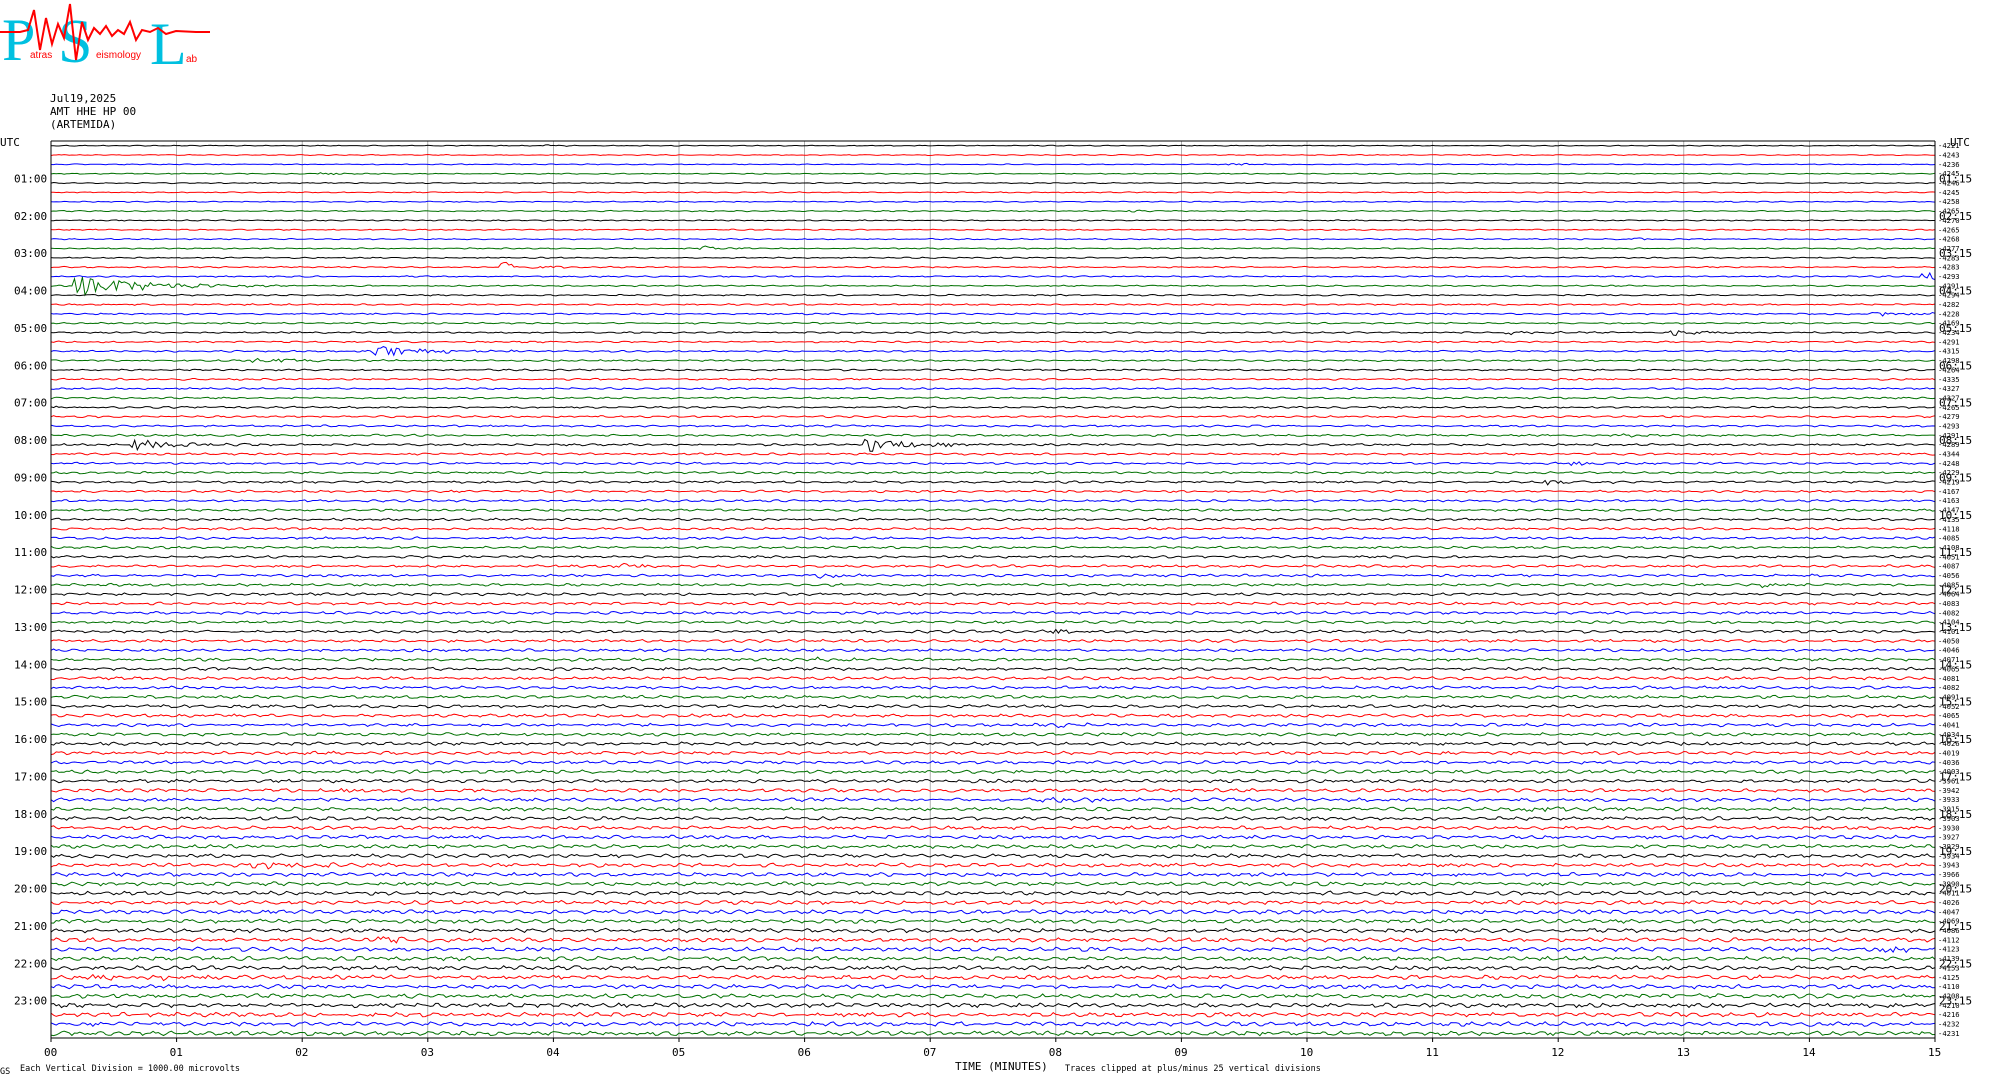 This screenshot has height=1080, width=2010. Describe the element at coordinates (1949, 323) in the screenshot. I see `offset-label-row-19: -4169` at that location.